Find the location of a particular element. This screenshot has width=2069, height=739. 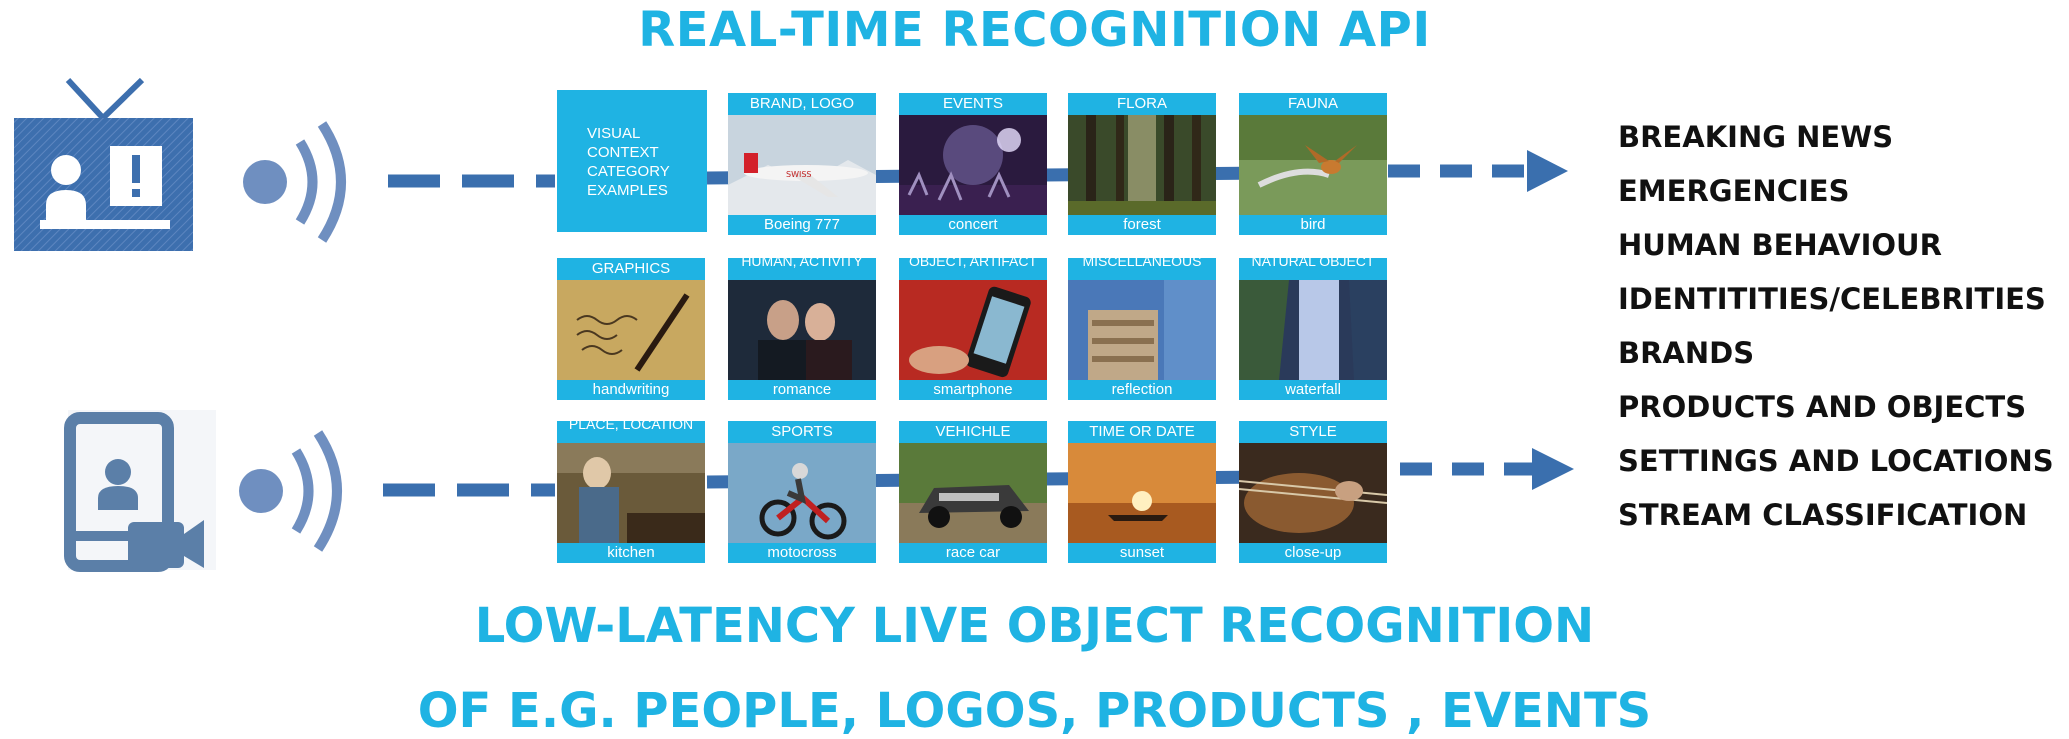

tile-sports: SPORTS motocross is located at coordinates (802, 492).